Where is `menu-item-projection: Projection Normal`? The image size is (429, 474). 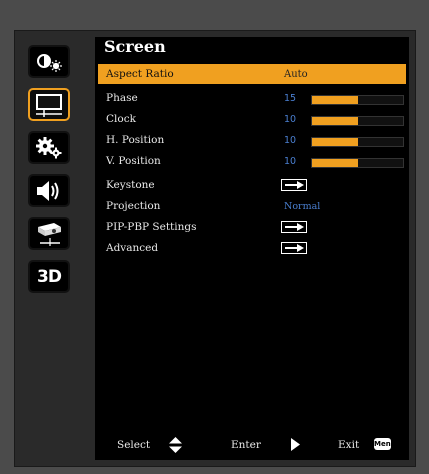 menu-item-projection: Projection Normal is located at coordinates (252, 206).